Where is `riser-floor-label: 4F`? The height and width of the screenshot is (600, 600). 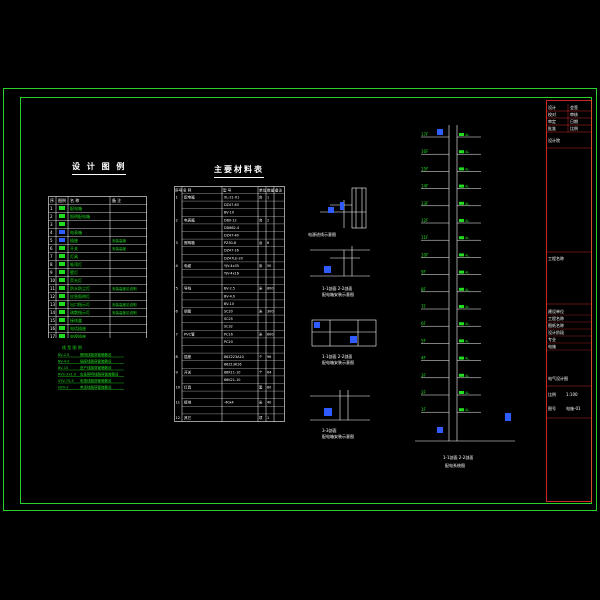
riser-floor-label: 4F is located at coordinates (424, 358).